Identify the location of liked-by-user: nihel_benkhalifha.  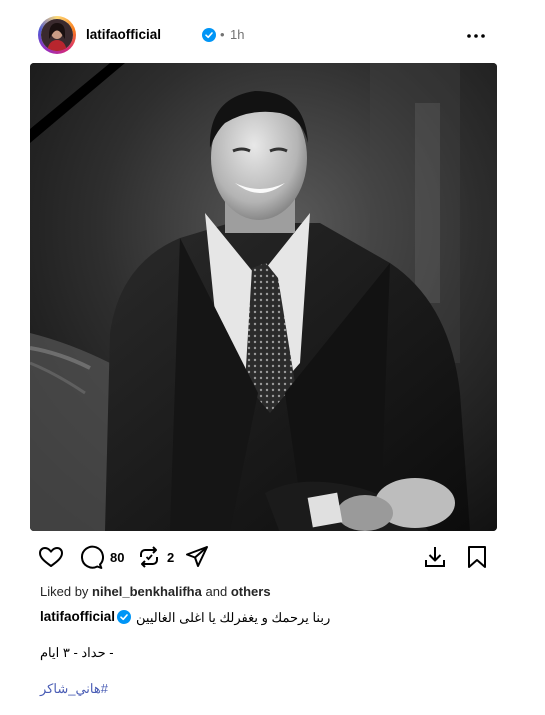
(147, 591).